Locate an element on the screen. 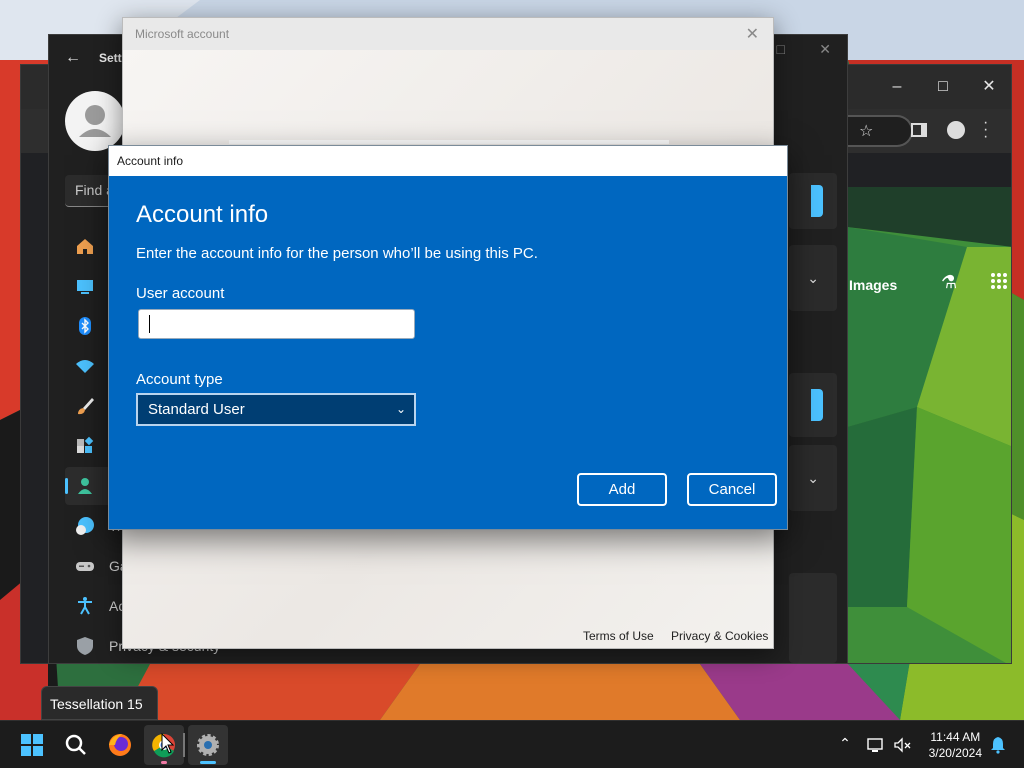 Image resolution: width=1024 pixels, height=768 pixels. mouse-pointer-icon is located at coordinates (168, 743).